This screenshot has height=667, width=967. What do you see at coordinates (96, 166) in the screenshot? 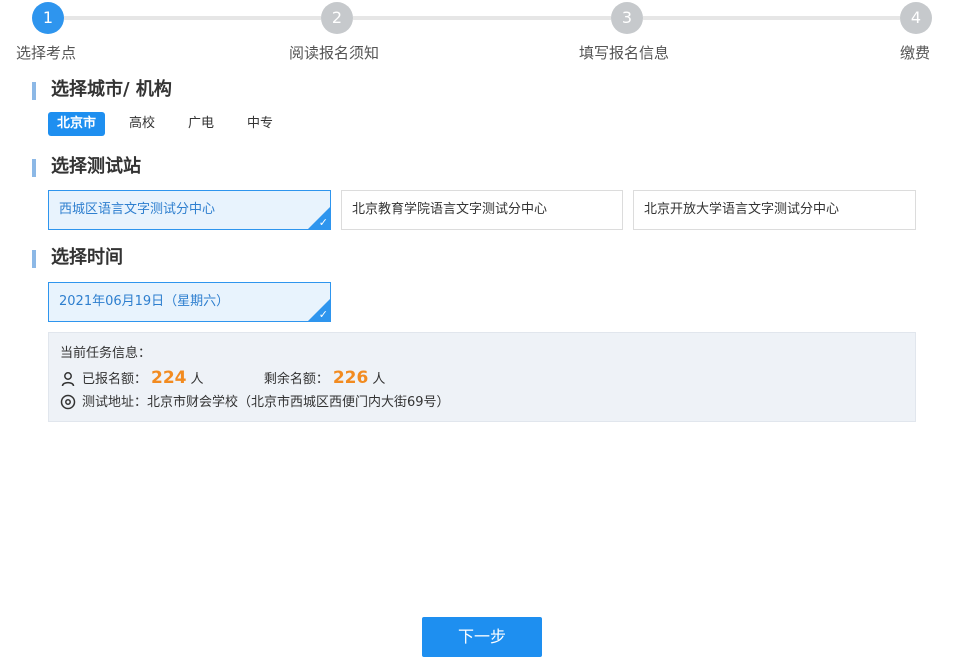
I see `section-title-station-text: 选择测试站` at bounding box center [96, 166].